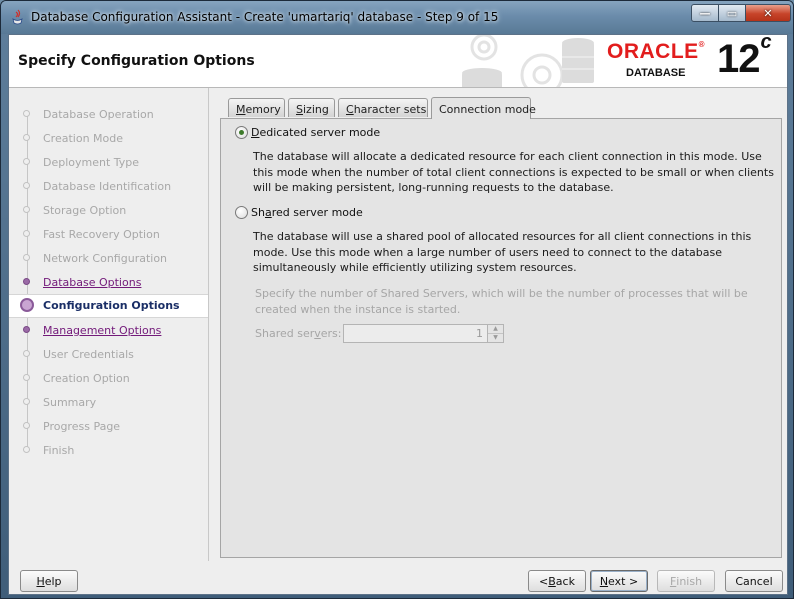 The height and width of the screenshot is (599, 794). I want to click on nav-step-finish: Finish, so click(108, 451).